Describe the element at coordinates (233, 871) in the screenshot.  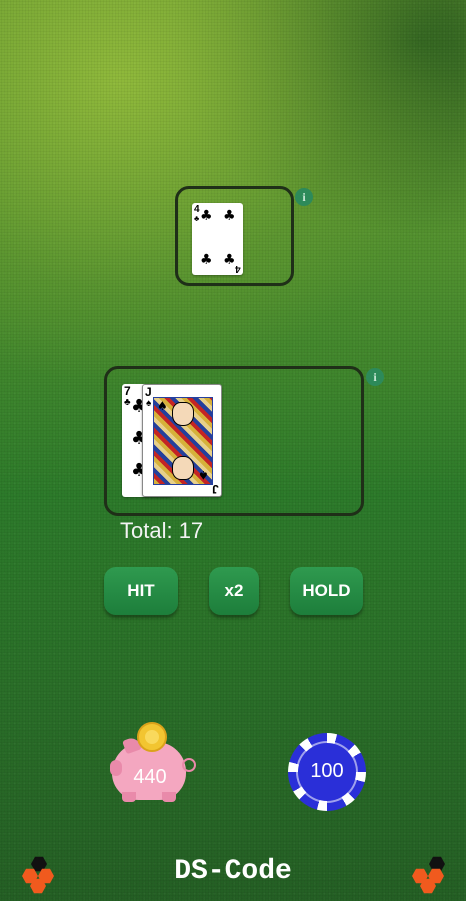
I see `brand-title: DS-Code` at that location.